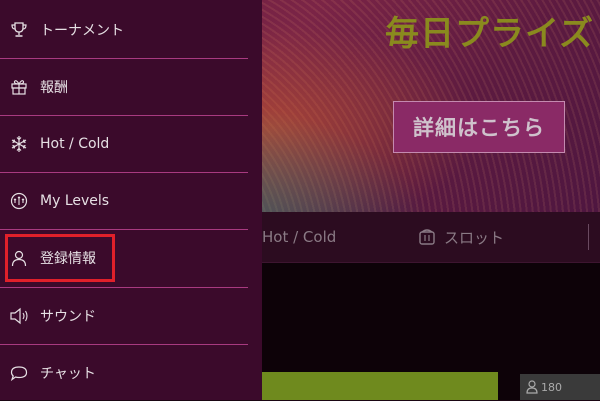 This screenshot has width=600, height=401. I want to click on speaker-icon, so click(19, 316).